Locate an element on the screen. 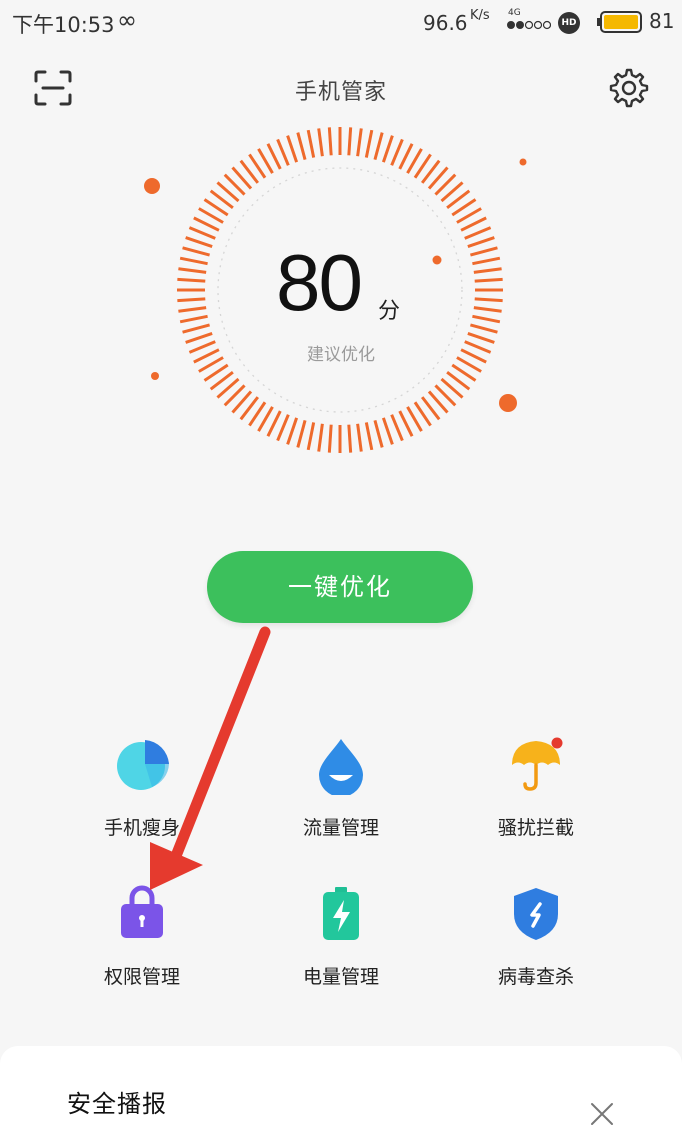  umbrella-icon is located at coordinates (537, 764).